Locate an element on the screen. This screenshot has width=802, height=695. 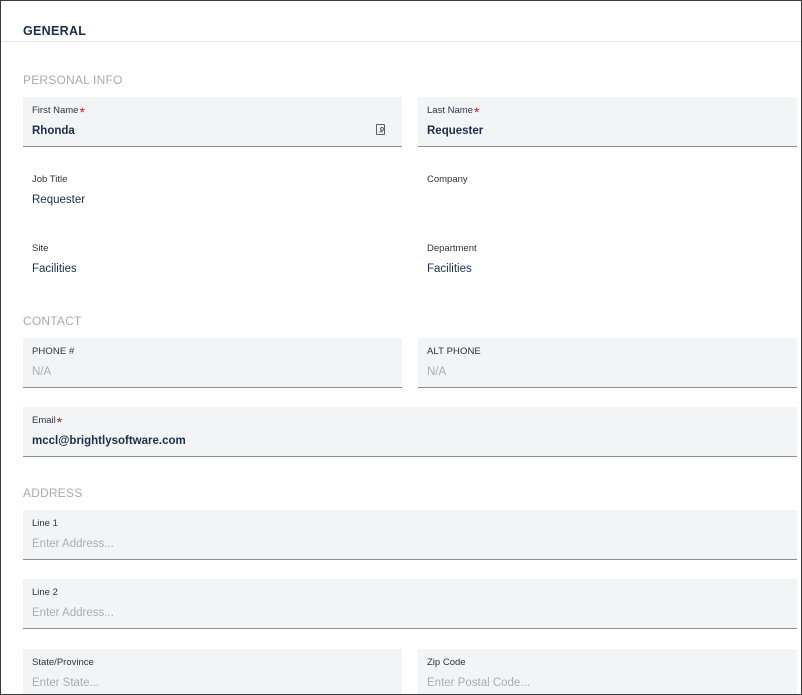
address-line1-field: Line 1 is located at coordinates (410, 535).